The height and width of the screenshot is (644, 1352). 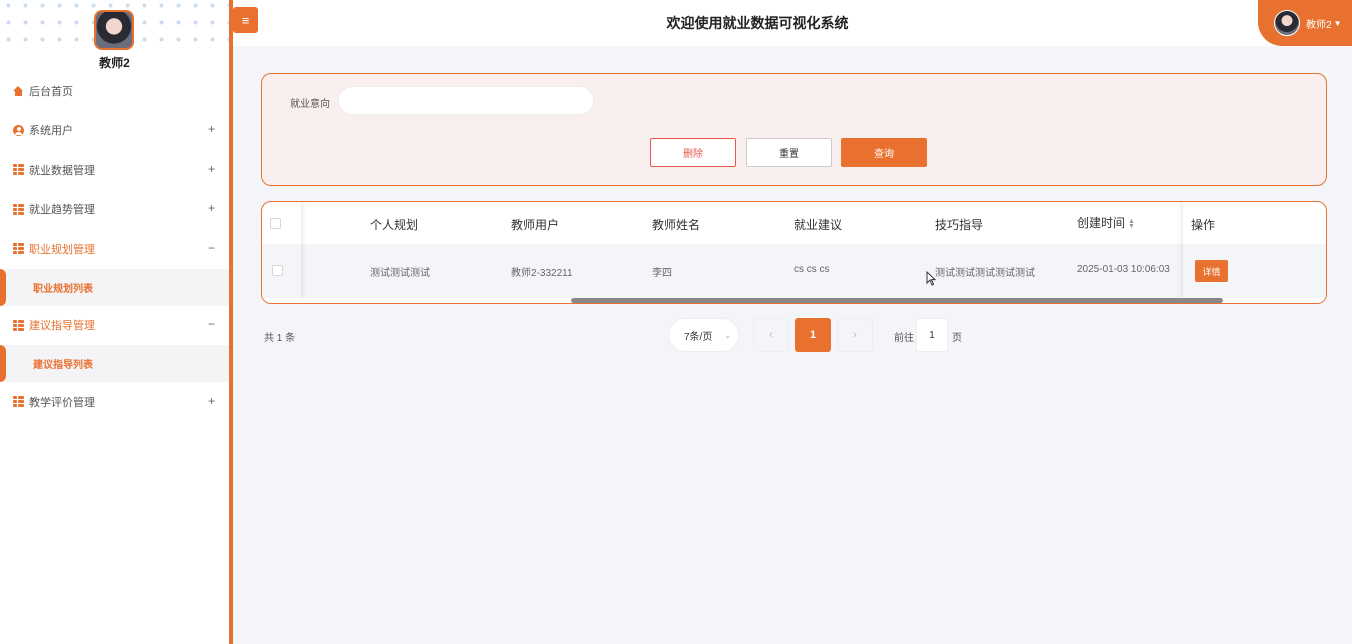 I want to click on page-title: 欢迎使用就业数据可视化系统, so click(x=757, y=23).